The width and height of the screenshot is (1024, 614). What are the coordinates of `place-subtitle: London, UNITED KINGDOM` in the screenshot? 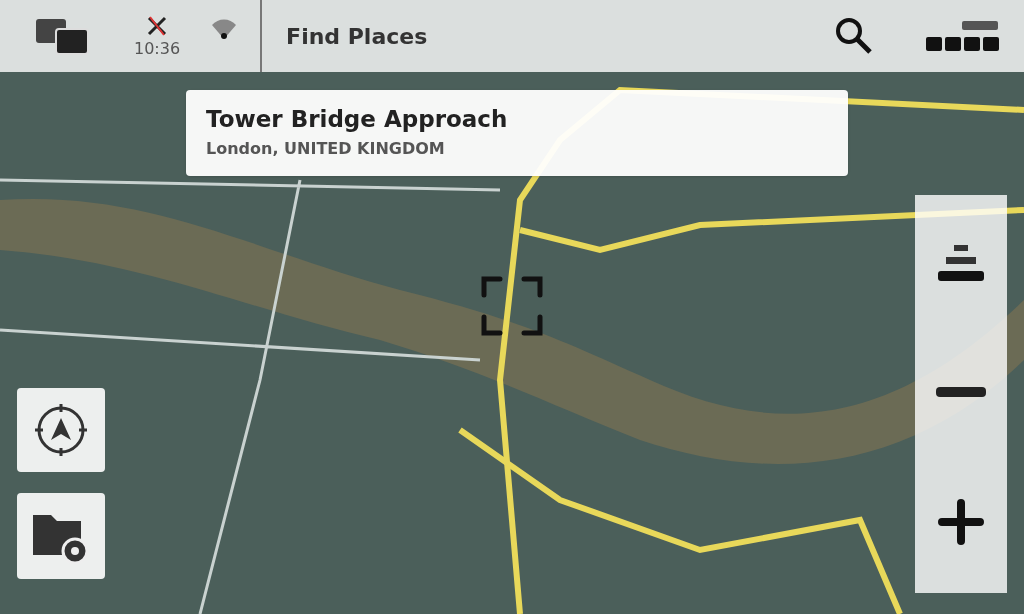 It's located at (326, 149).